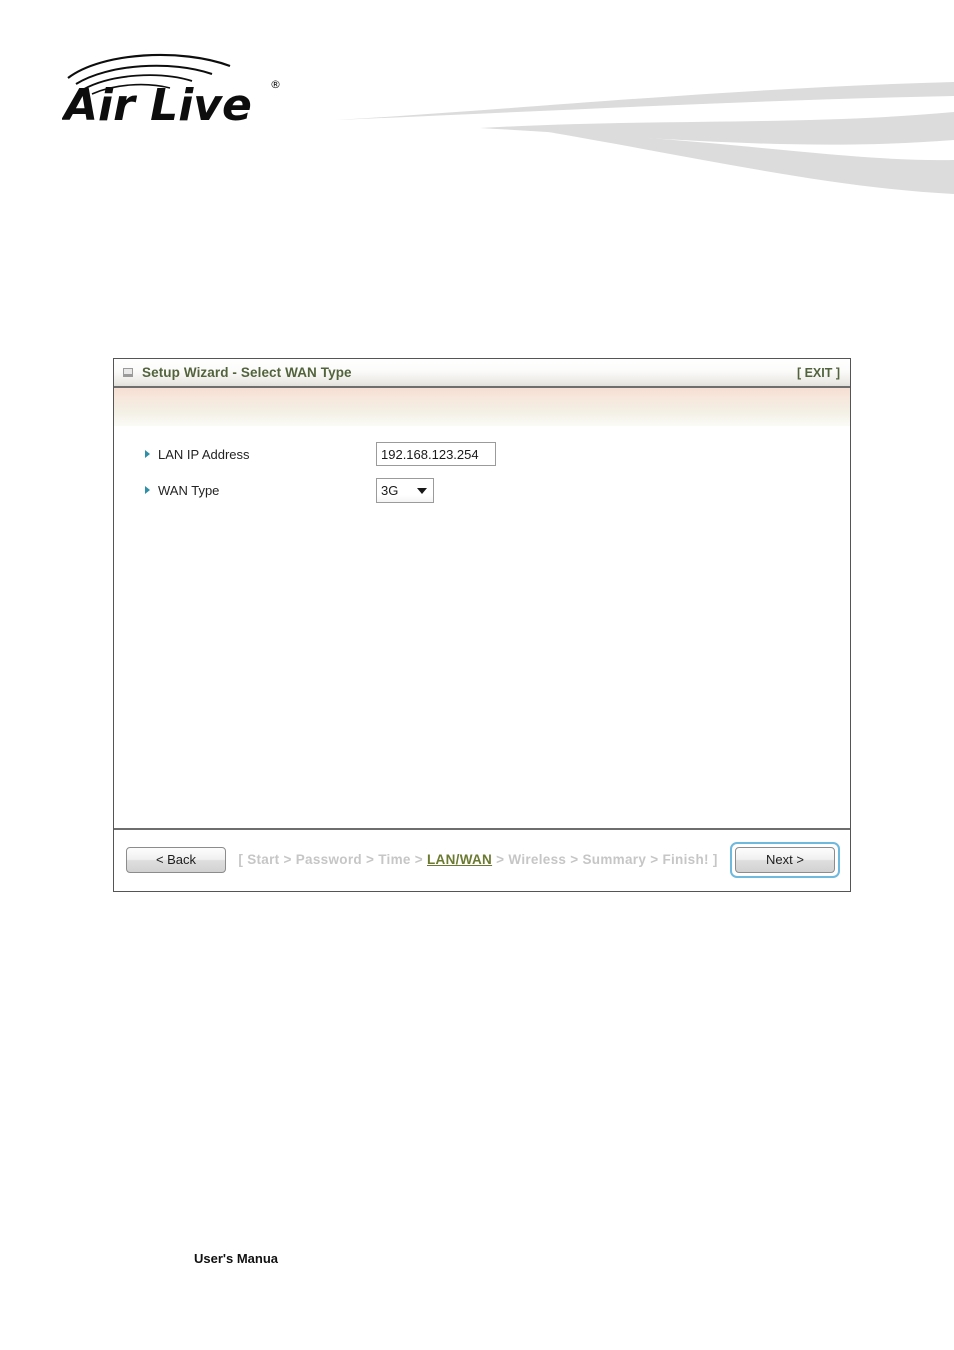  What do you see at coordinates (642, 138) in the screenshot?
I see `swoosh-decoration` at bounding box center [642, 138].